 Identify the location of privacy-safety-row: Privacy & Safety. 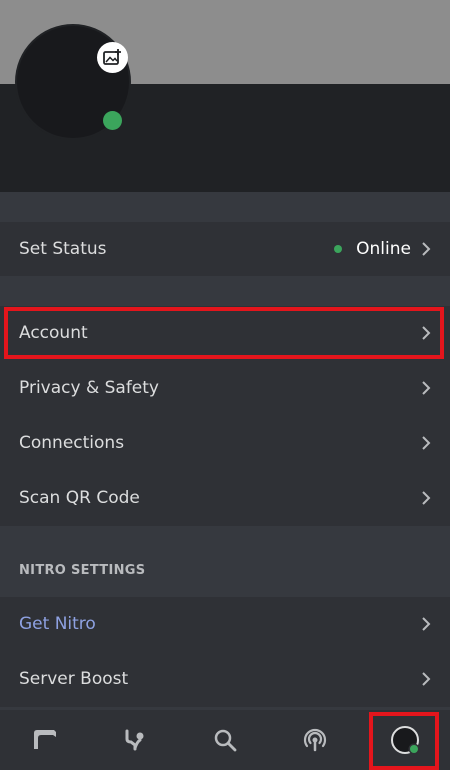
(225, 388).